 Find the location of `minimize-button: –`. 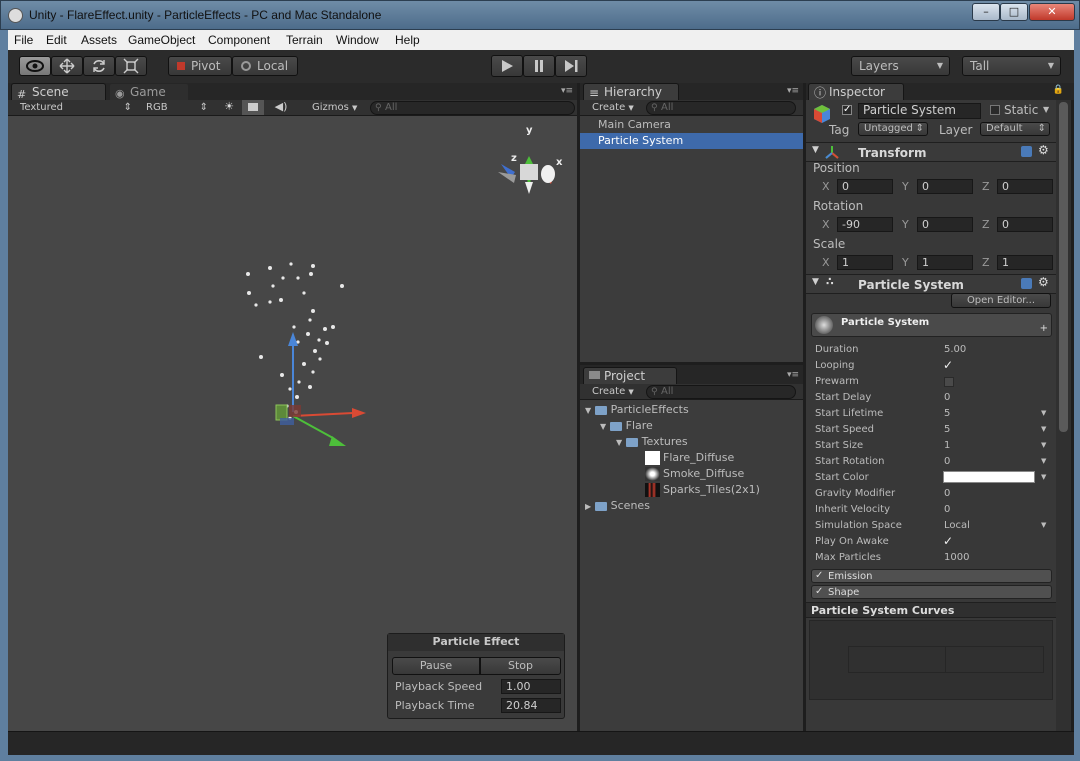

minimize-button: – is located at coordinates (986, 12).